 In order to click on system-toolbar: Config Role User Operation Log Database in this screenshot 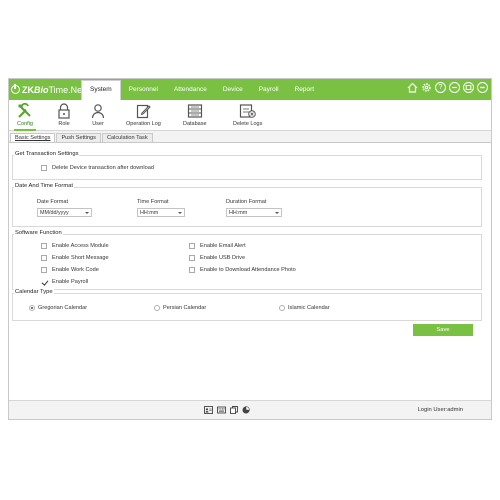, I will do `click(250, 115)`.